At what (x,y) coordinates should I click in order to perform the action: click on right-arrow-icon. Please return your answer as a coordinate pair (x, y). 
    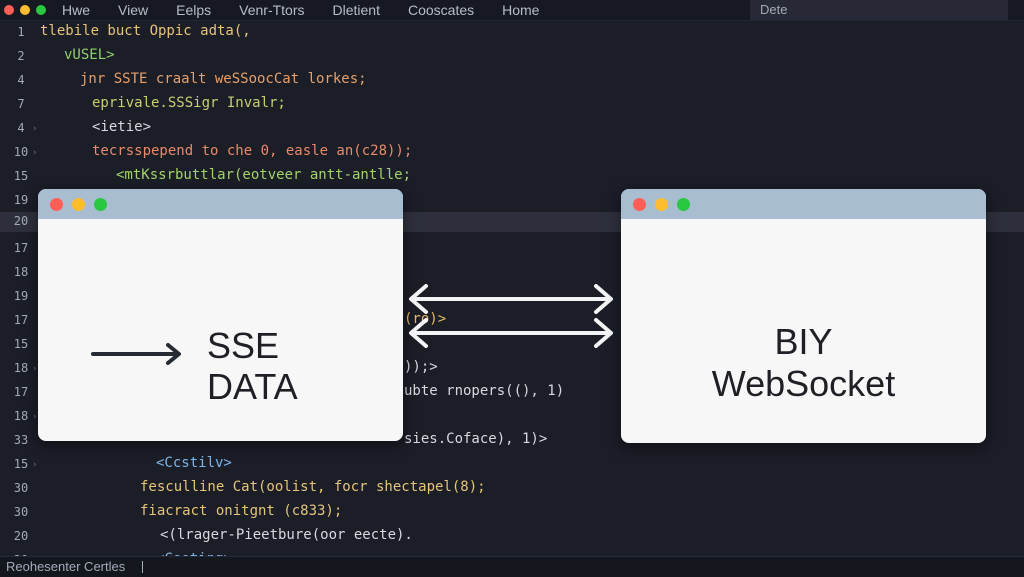
    Looking at the image, I should click on (136, 354).